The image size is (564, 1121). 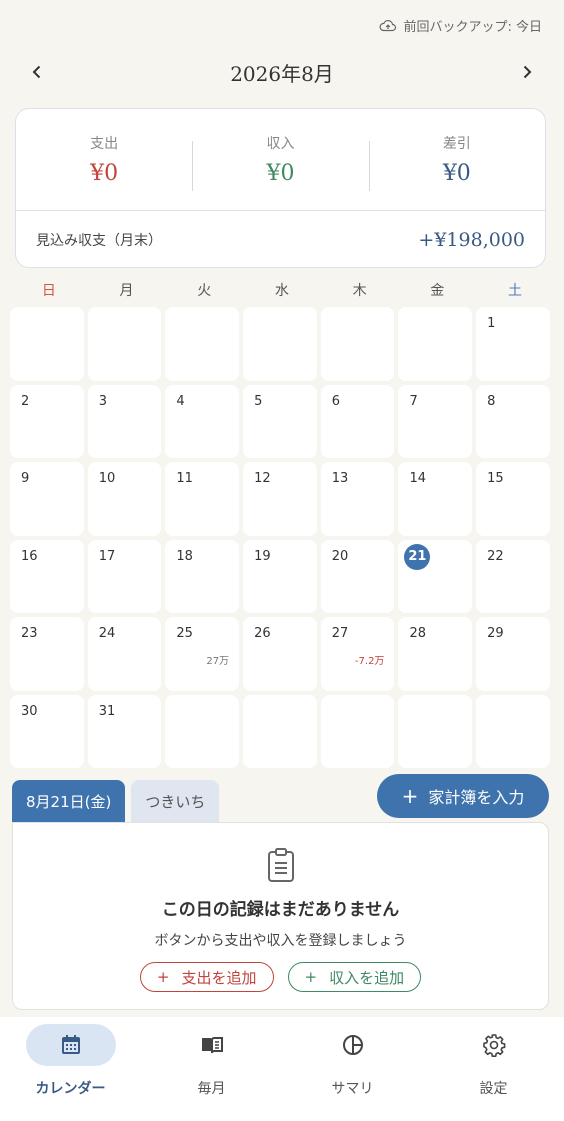 What do you see at coordinates (493, 1069) in the screenshot?
I see `nav-settings: 設定` at bounding box center [493, 1069].